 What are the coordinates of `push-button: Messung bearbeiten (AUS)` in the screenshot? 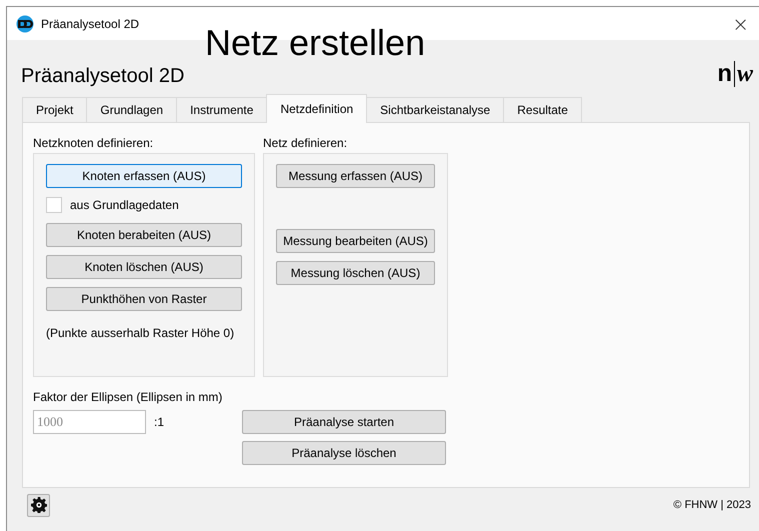 It's located at (355, 241).